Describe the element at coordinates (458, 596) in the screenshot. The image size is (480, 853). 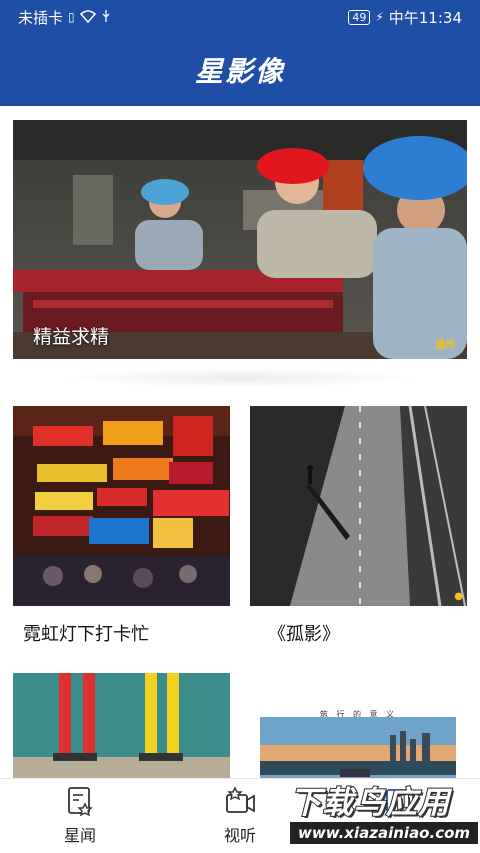
I see `photo-logo: ●` at that location.